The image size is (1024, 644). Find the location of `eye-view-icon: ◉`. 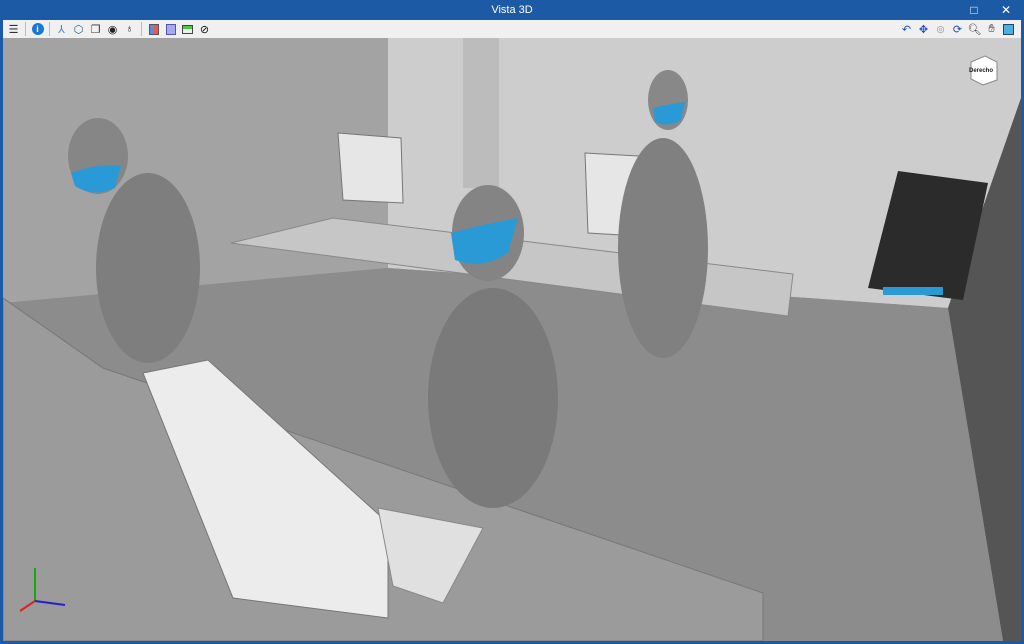

eye-view-icon: ◉ is located at coordinates (113, 29).